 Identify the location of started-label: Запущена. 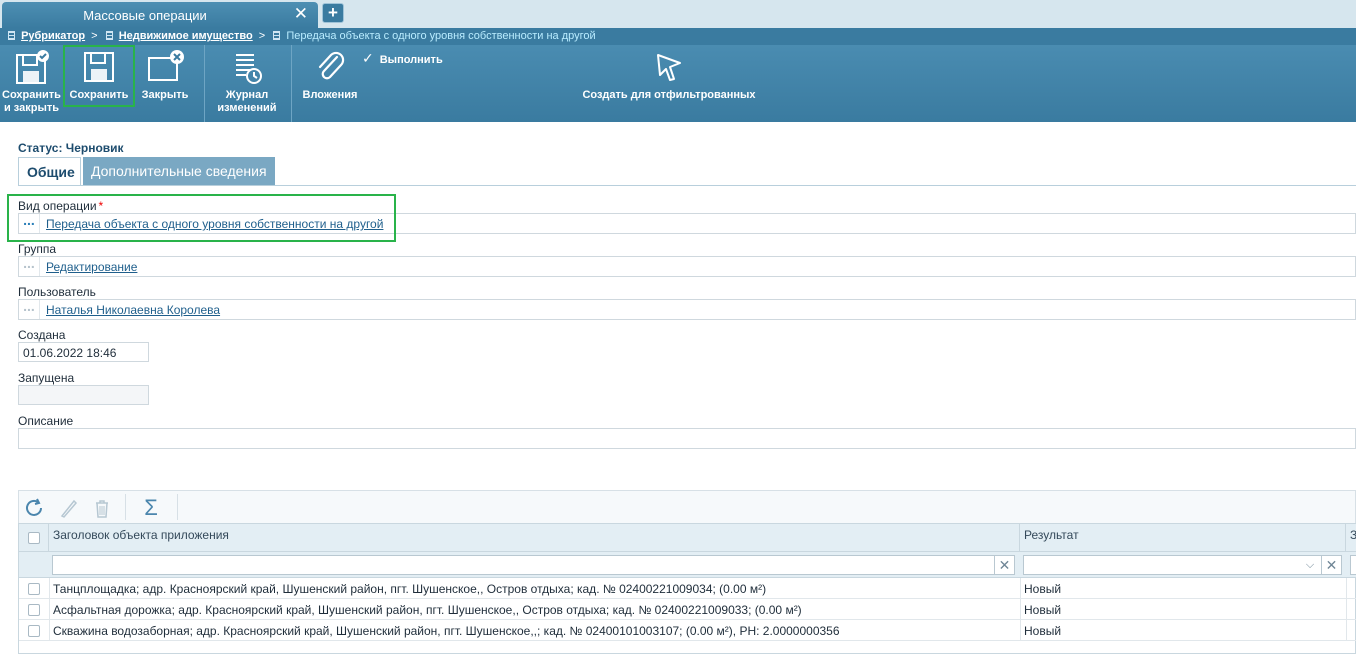
(46, 378).